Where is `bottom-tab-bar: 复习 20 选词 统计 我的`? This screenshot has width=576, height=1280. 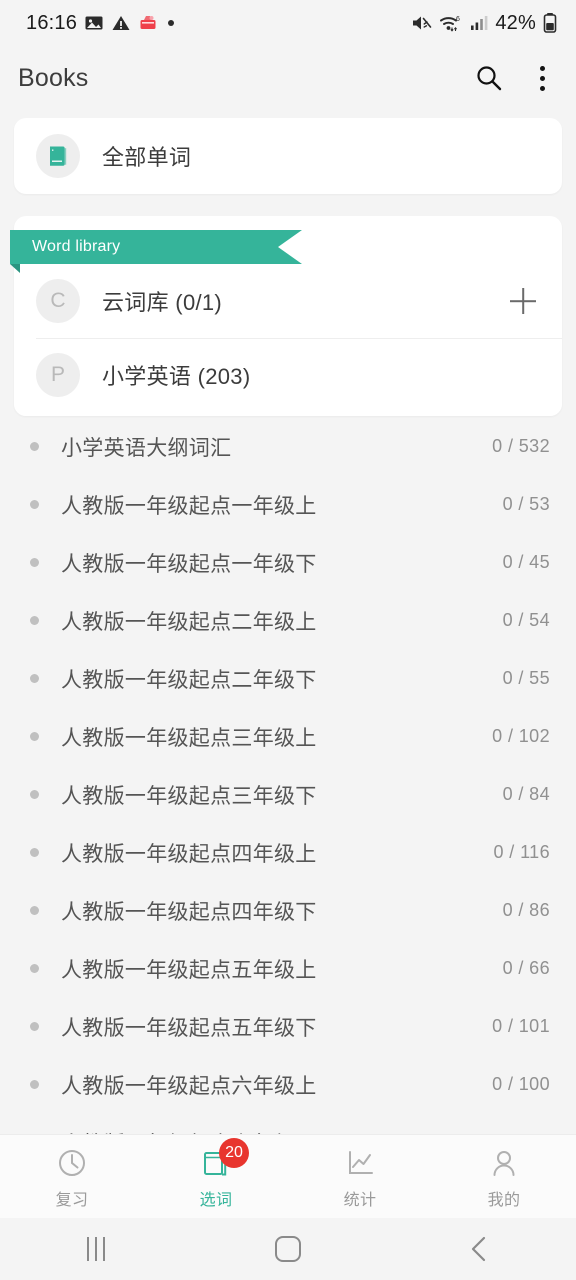
bottom-tab-bar: 复习 20 选词 统计 我的 is located at coordinates (288, 1176).